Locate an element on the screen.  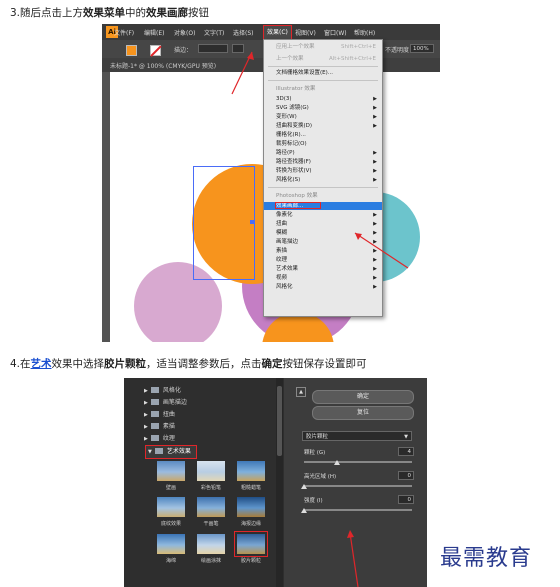
arrow-to-effect-gallery is located at coordinates (381, 250).